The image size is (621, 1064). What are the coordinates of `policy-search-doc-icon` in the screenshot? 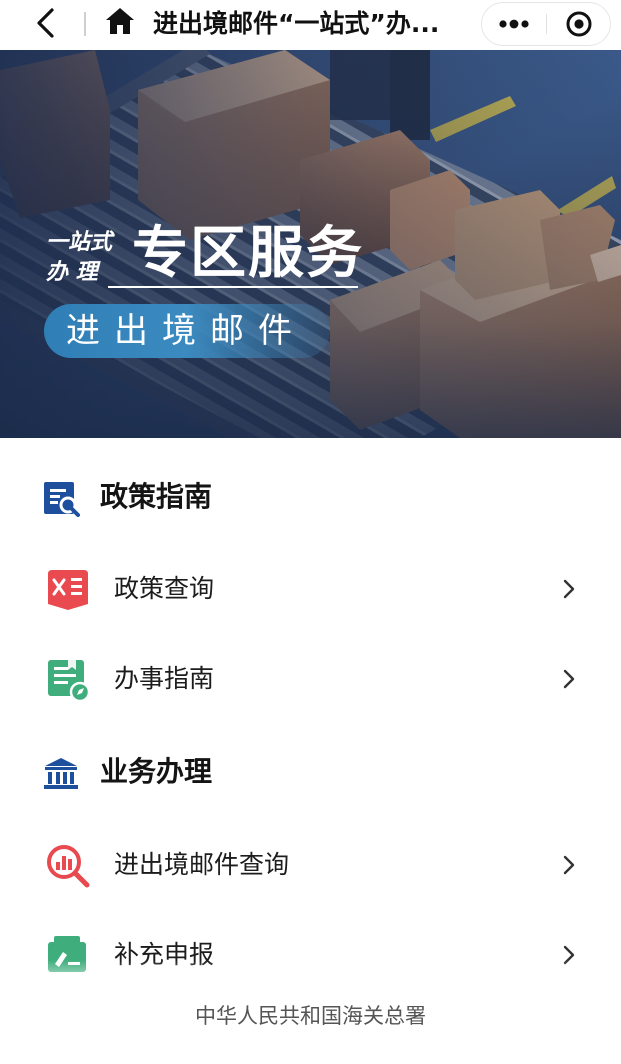 It's located at (61, 498).